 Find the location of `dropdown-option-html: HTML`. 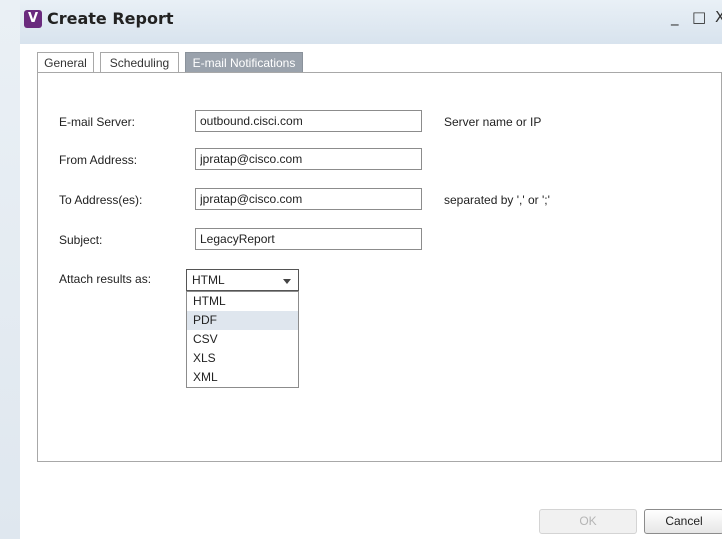

dropdown-option-html: HTML is located at coordinates (242, 301).